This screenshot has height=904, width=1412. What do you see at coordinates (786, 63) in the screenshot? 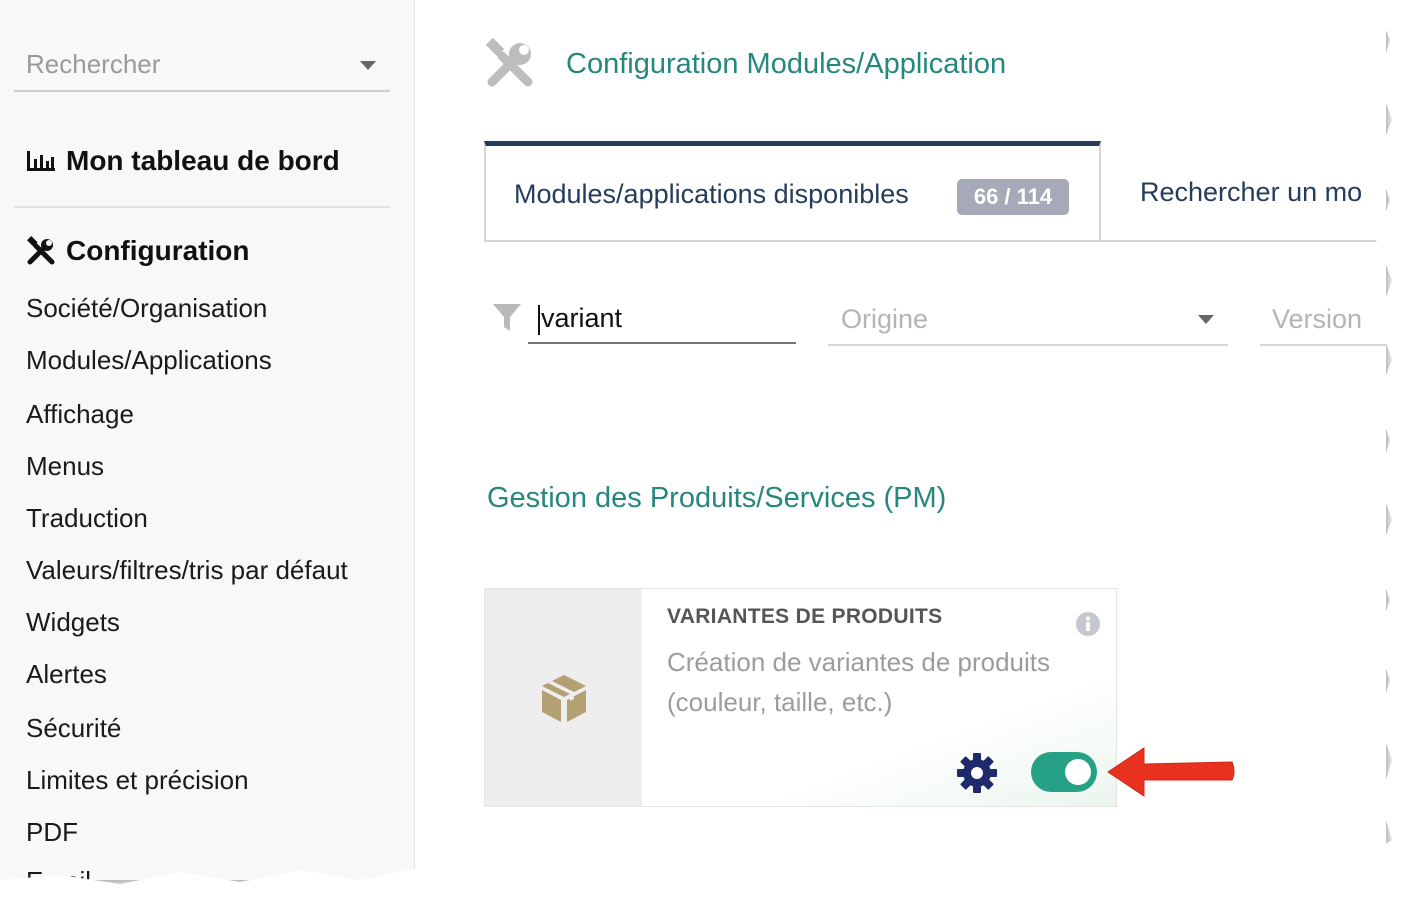
I see `page-title: Configuration Modules/Application` at bounding box center [786, 63].